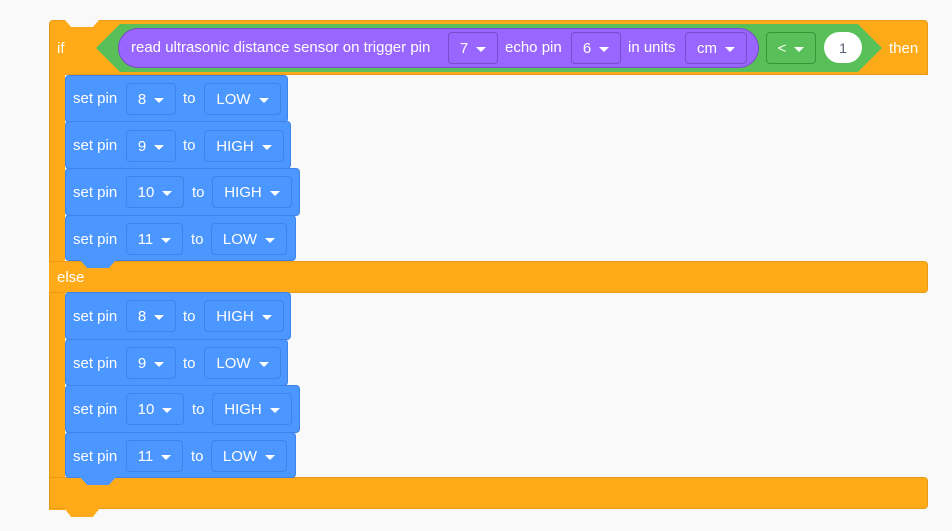  What do you see at coordinates (178, 316) in the screenshot?
I see `set-pin-block: set pin 8 to HIGH` at bounding box center [178, 316].